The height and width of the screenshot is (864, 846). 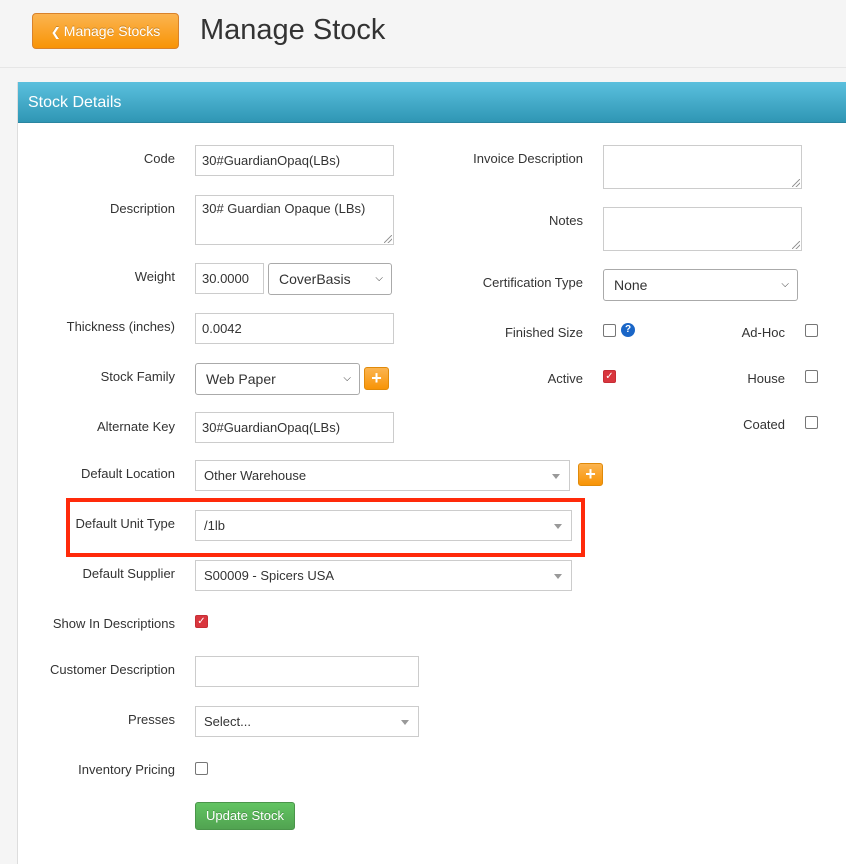 I want to click on description-value: 30# Guardian Opaque (LBs), so click(x=284, y=208).